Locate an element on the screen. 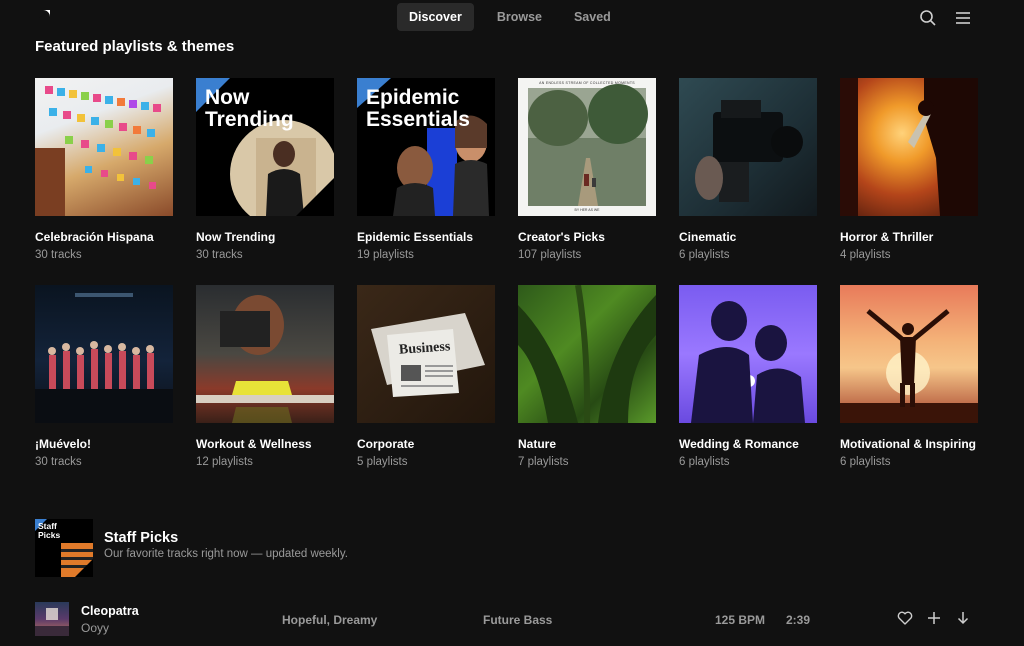 The width and height of the screenshot is (1024, 646). playlist-title: ¡Muévelo! is located at coordinates (63, 444).